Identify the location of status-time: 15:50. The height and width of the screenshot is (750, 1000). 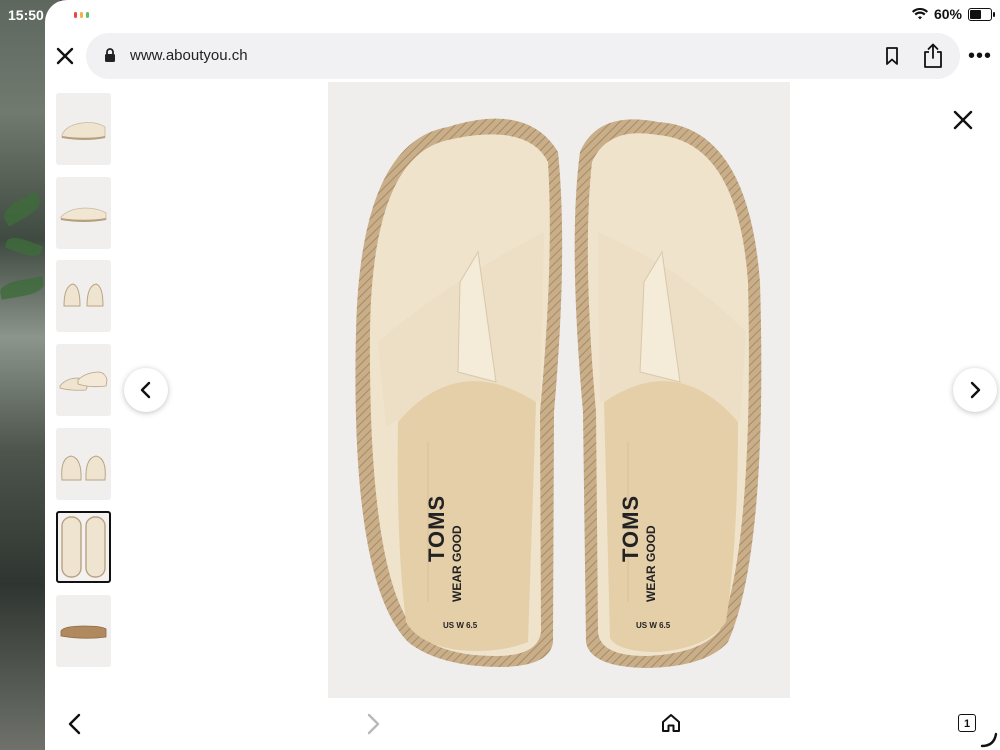
(26, 15).